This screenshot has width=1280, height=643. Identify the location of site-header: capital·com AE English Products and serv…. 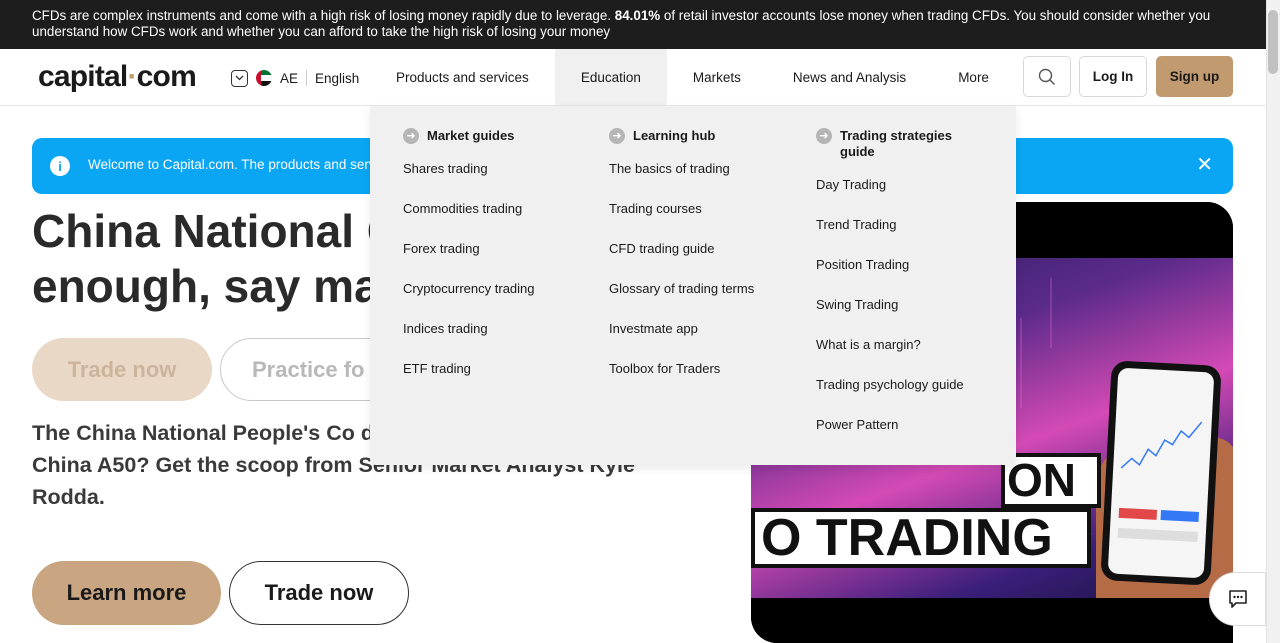
(633, 77).